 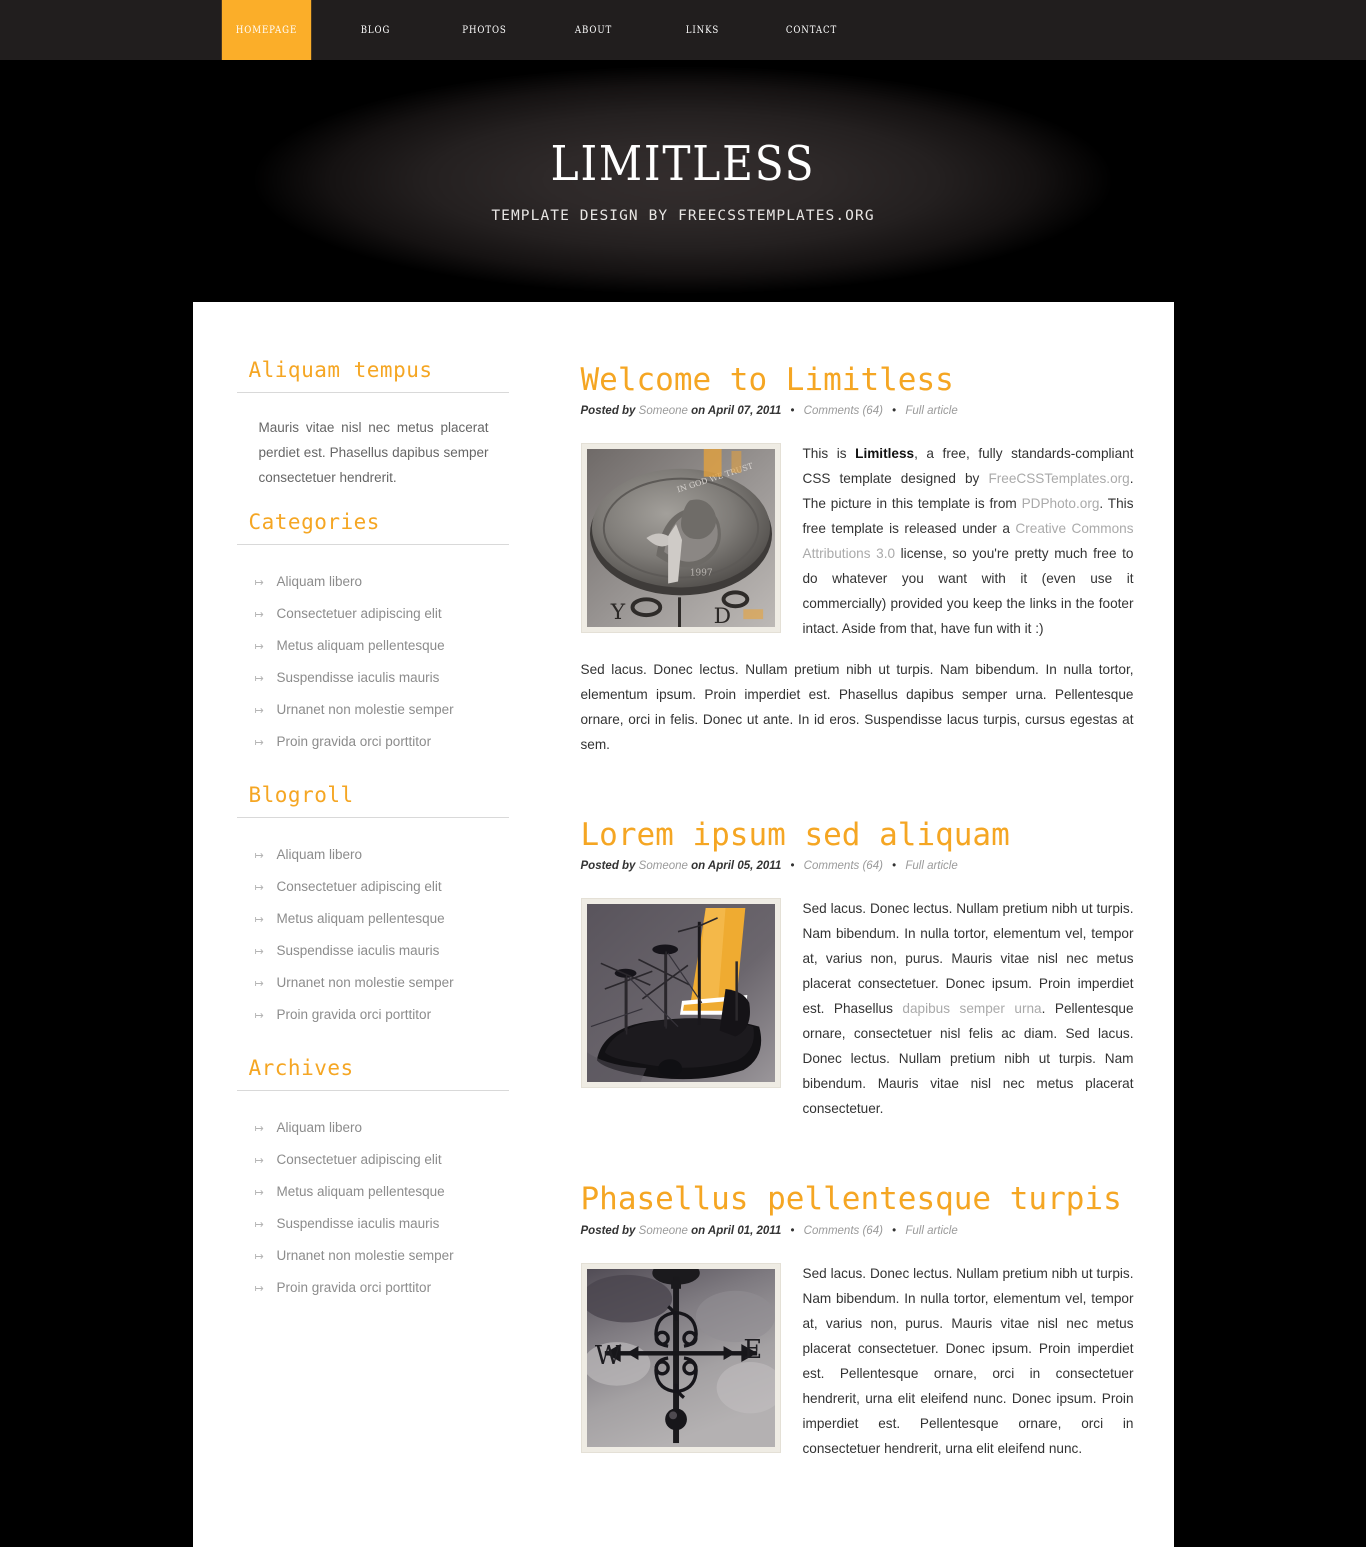 What do you see at coordinates (1058, 478) in the screenshot?
I see `inline-link: FreeCSSTemplates.org` at bounding box center [1058, 478].